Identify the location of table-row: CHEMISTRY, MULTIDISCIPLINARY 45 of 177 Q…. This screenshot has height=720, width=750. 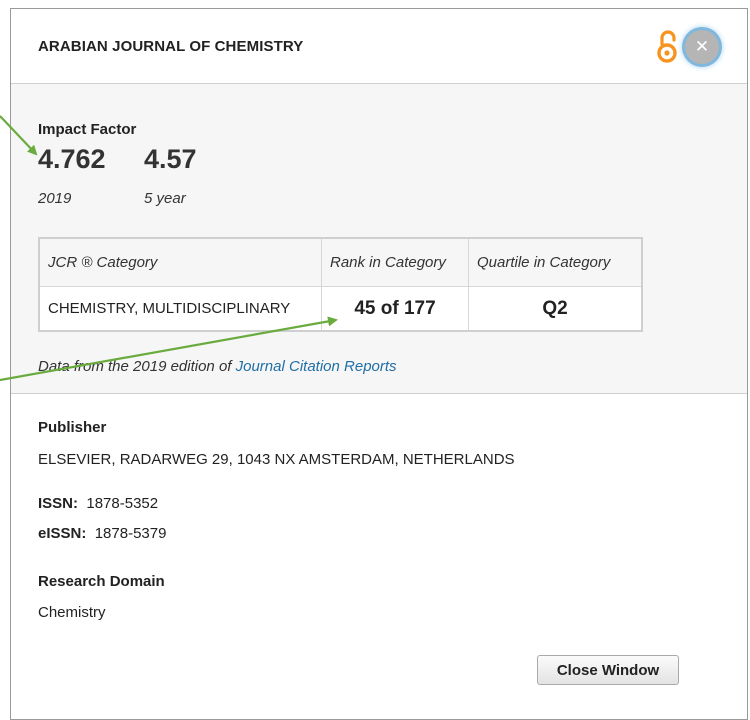
(340, 309).